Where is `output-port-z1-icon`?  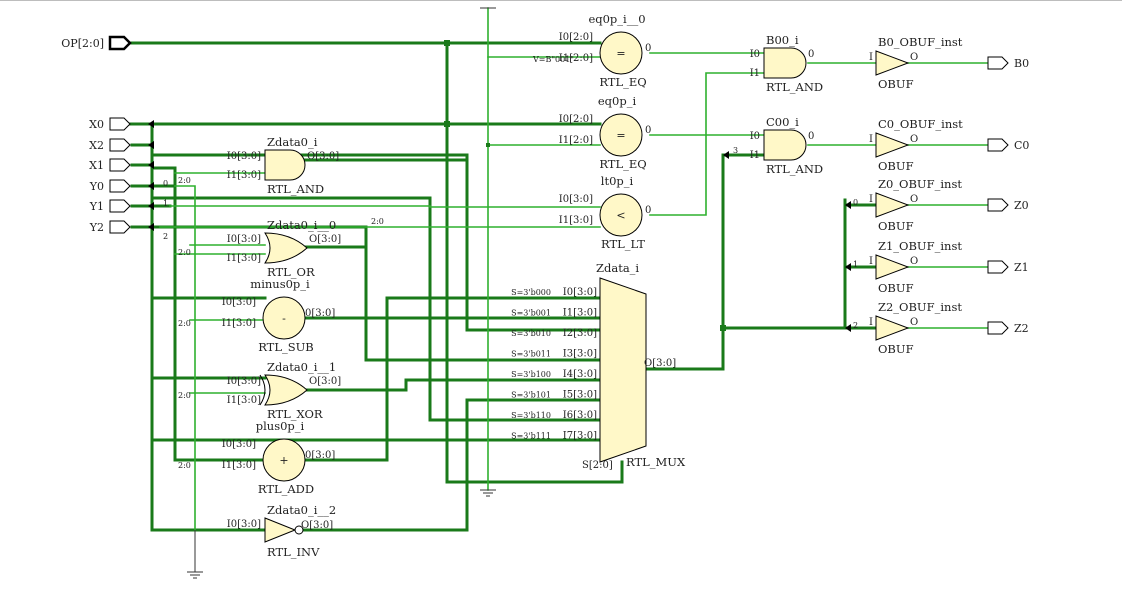
output-port-z1-icon is located at coordinates (998, 267).